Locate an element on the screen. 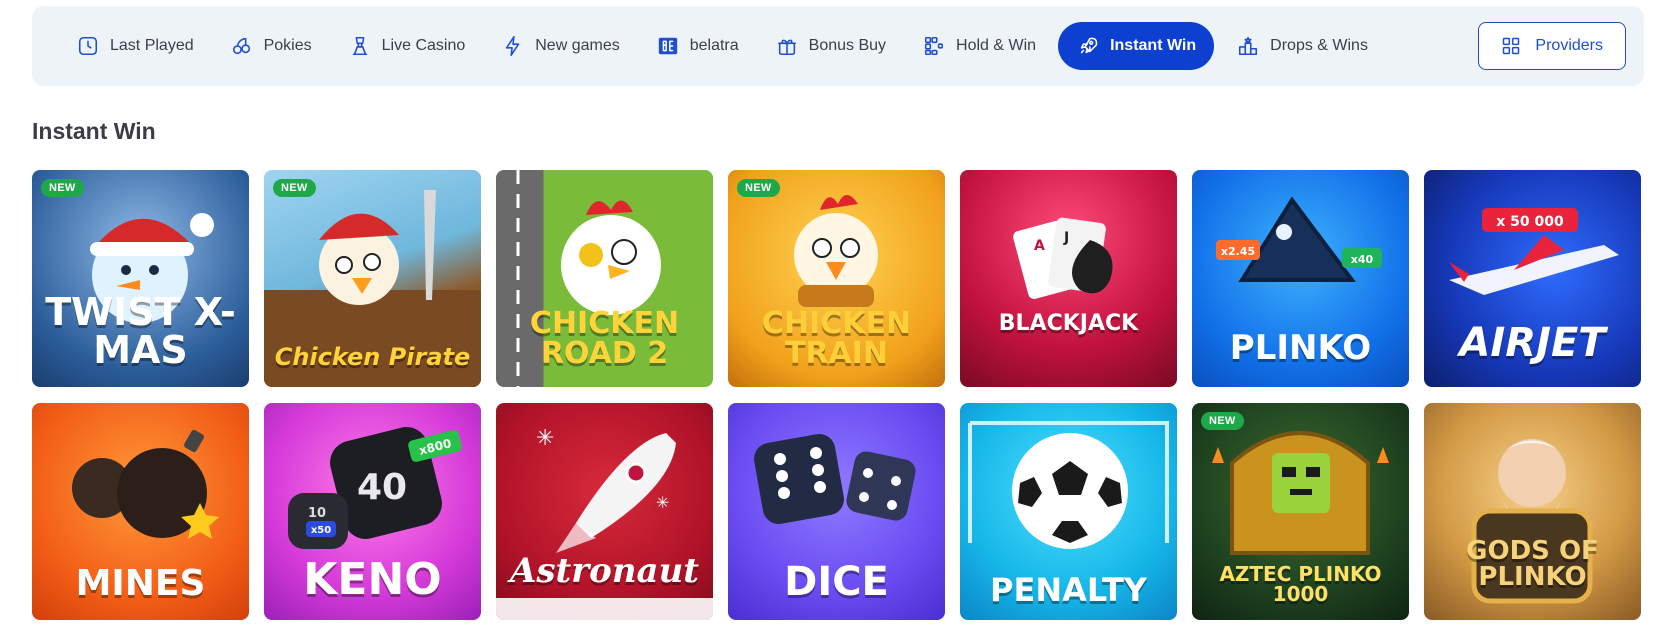  belatra-logo-icon is located at coordinates (668, 46).